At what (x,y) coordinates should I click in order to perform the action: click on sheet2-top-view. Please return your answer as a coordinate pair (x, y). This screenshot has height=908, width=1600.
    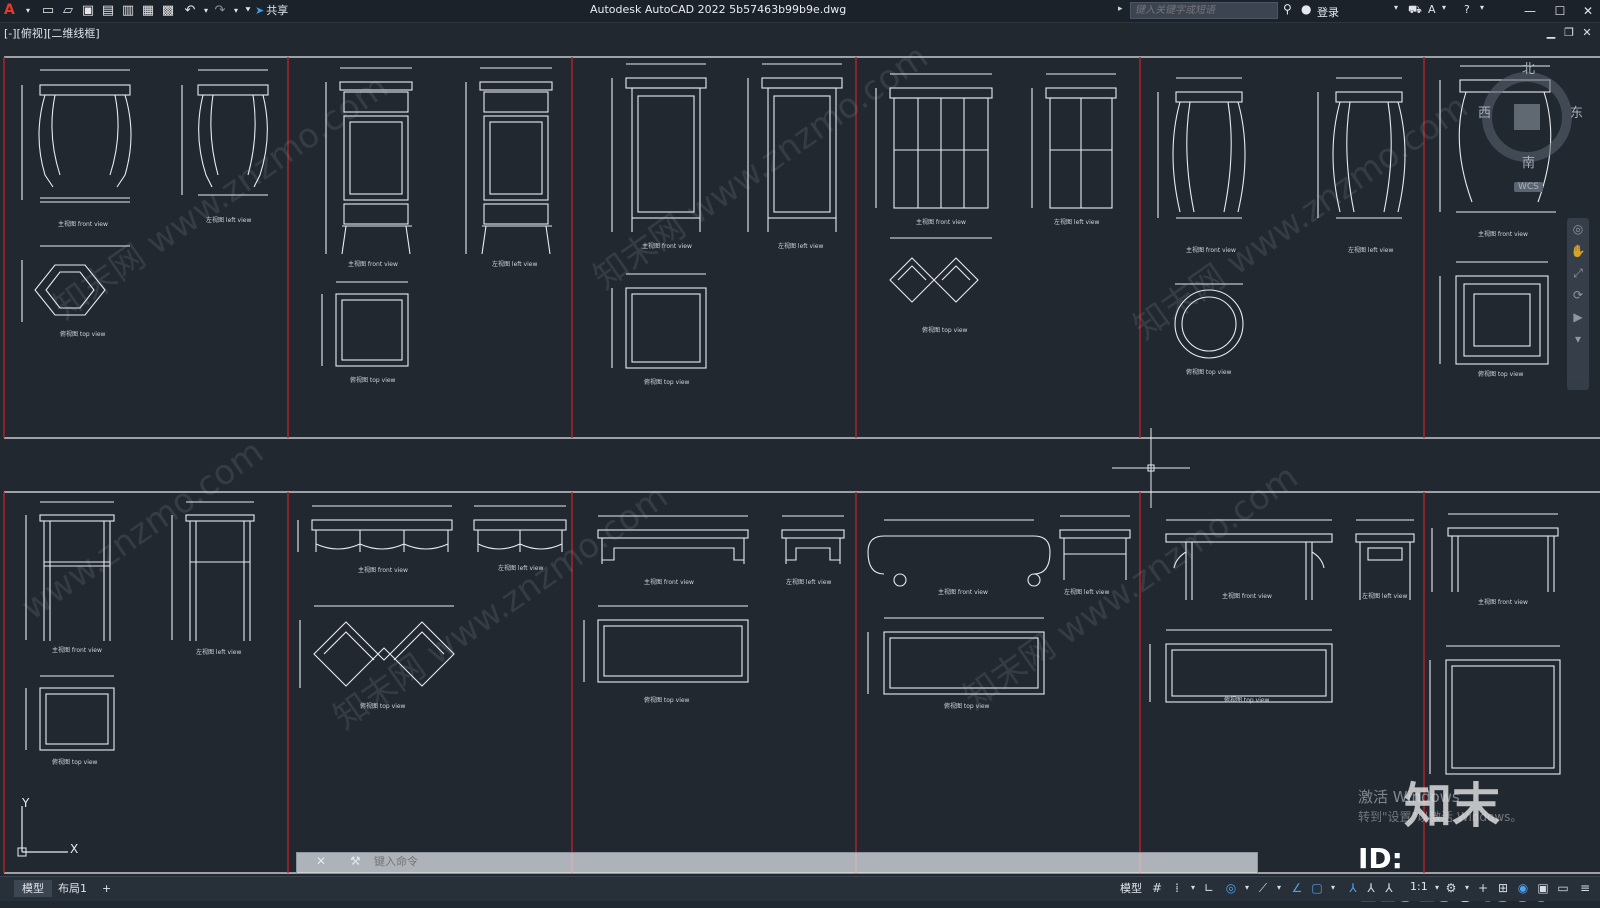
    Looking at the image, I should click on (365, 324).